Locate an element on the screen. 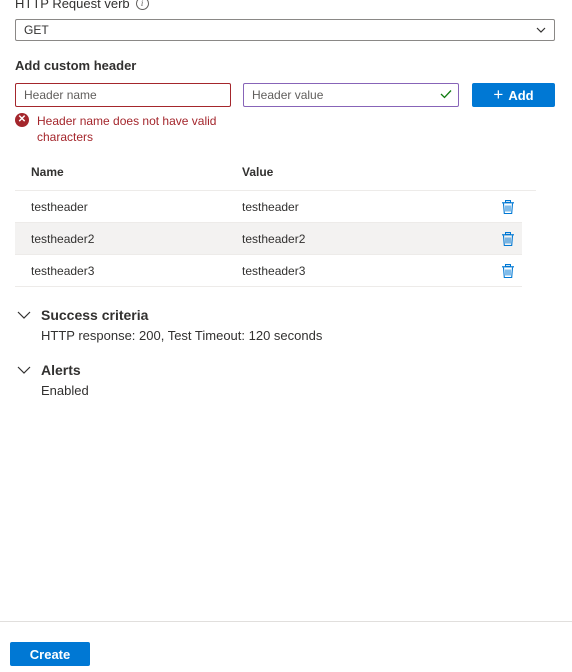 The image size is (572, 672). column-header-name: Name is located at coordinates (47, 172).